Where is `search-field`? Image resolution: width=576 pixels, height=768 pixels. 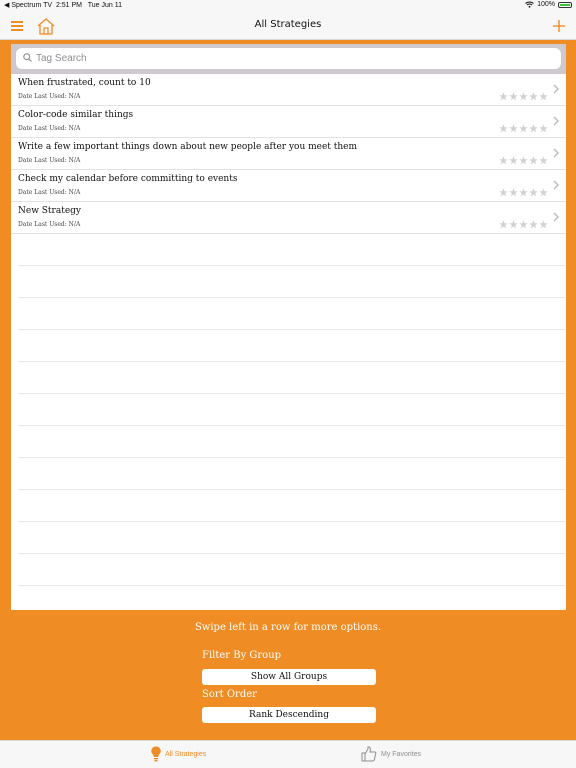
search-field is located at coordinates (288, 58).